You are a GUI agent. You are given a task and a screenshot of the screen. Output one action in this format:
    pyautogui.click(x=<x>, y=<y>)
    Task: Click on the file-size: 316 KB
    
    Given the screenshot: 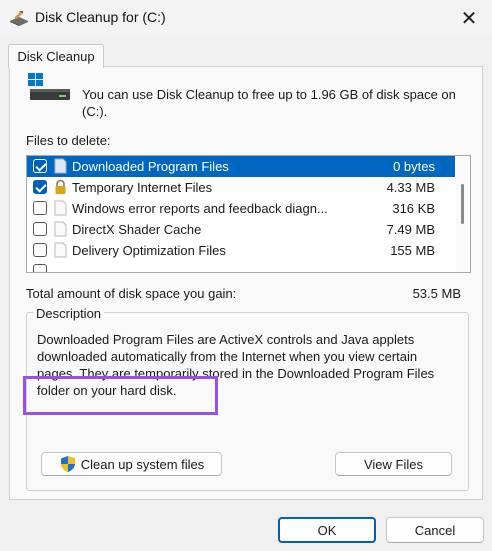 What is the action you would take?
    pyautogui.click(x=413, y=208)
    